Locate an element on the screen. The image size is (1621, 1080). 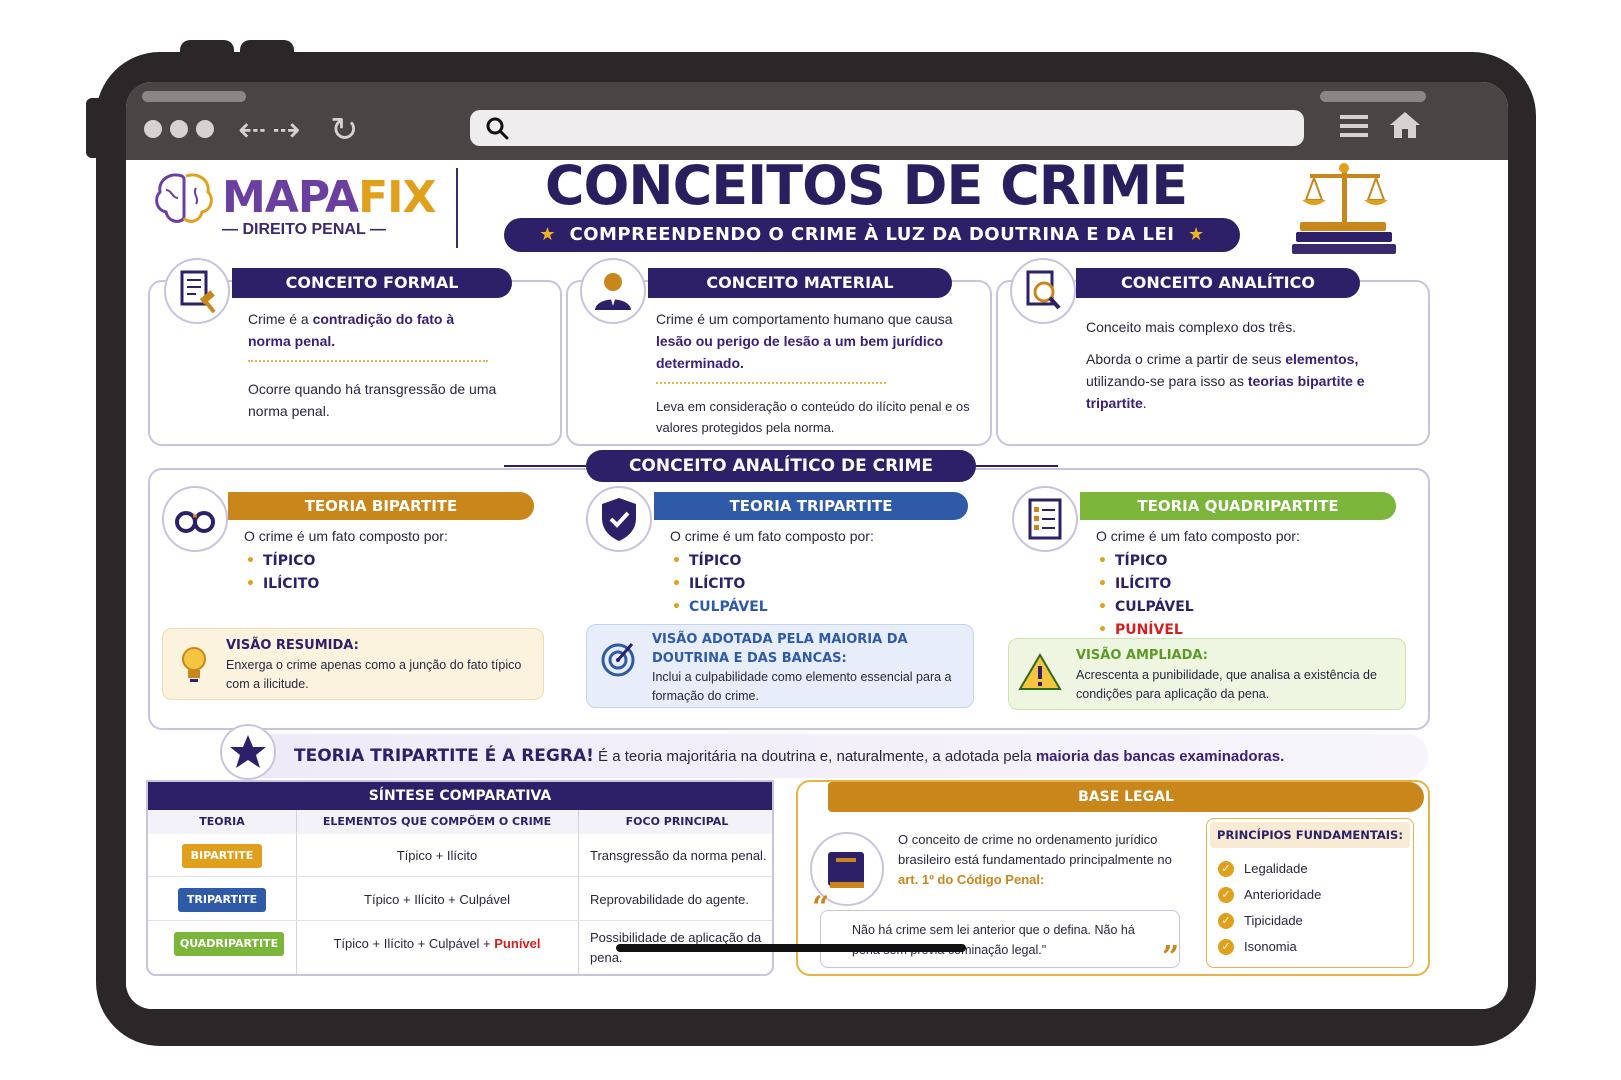
brain-icon is located at coordinates (184, 198).